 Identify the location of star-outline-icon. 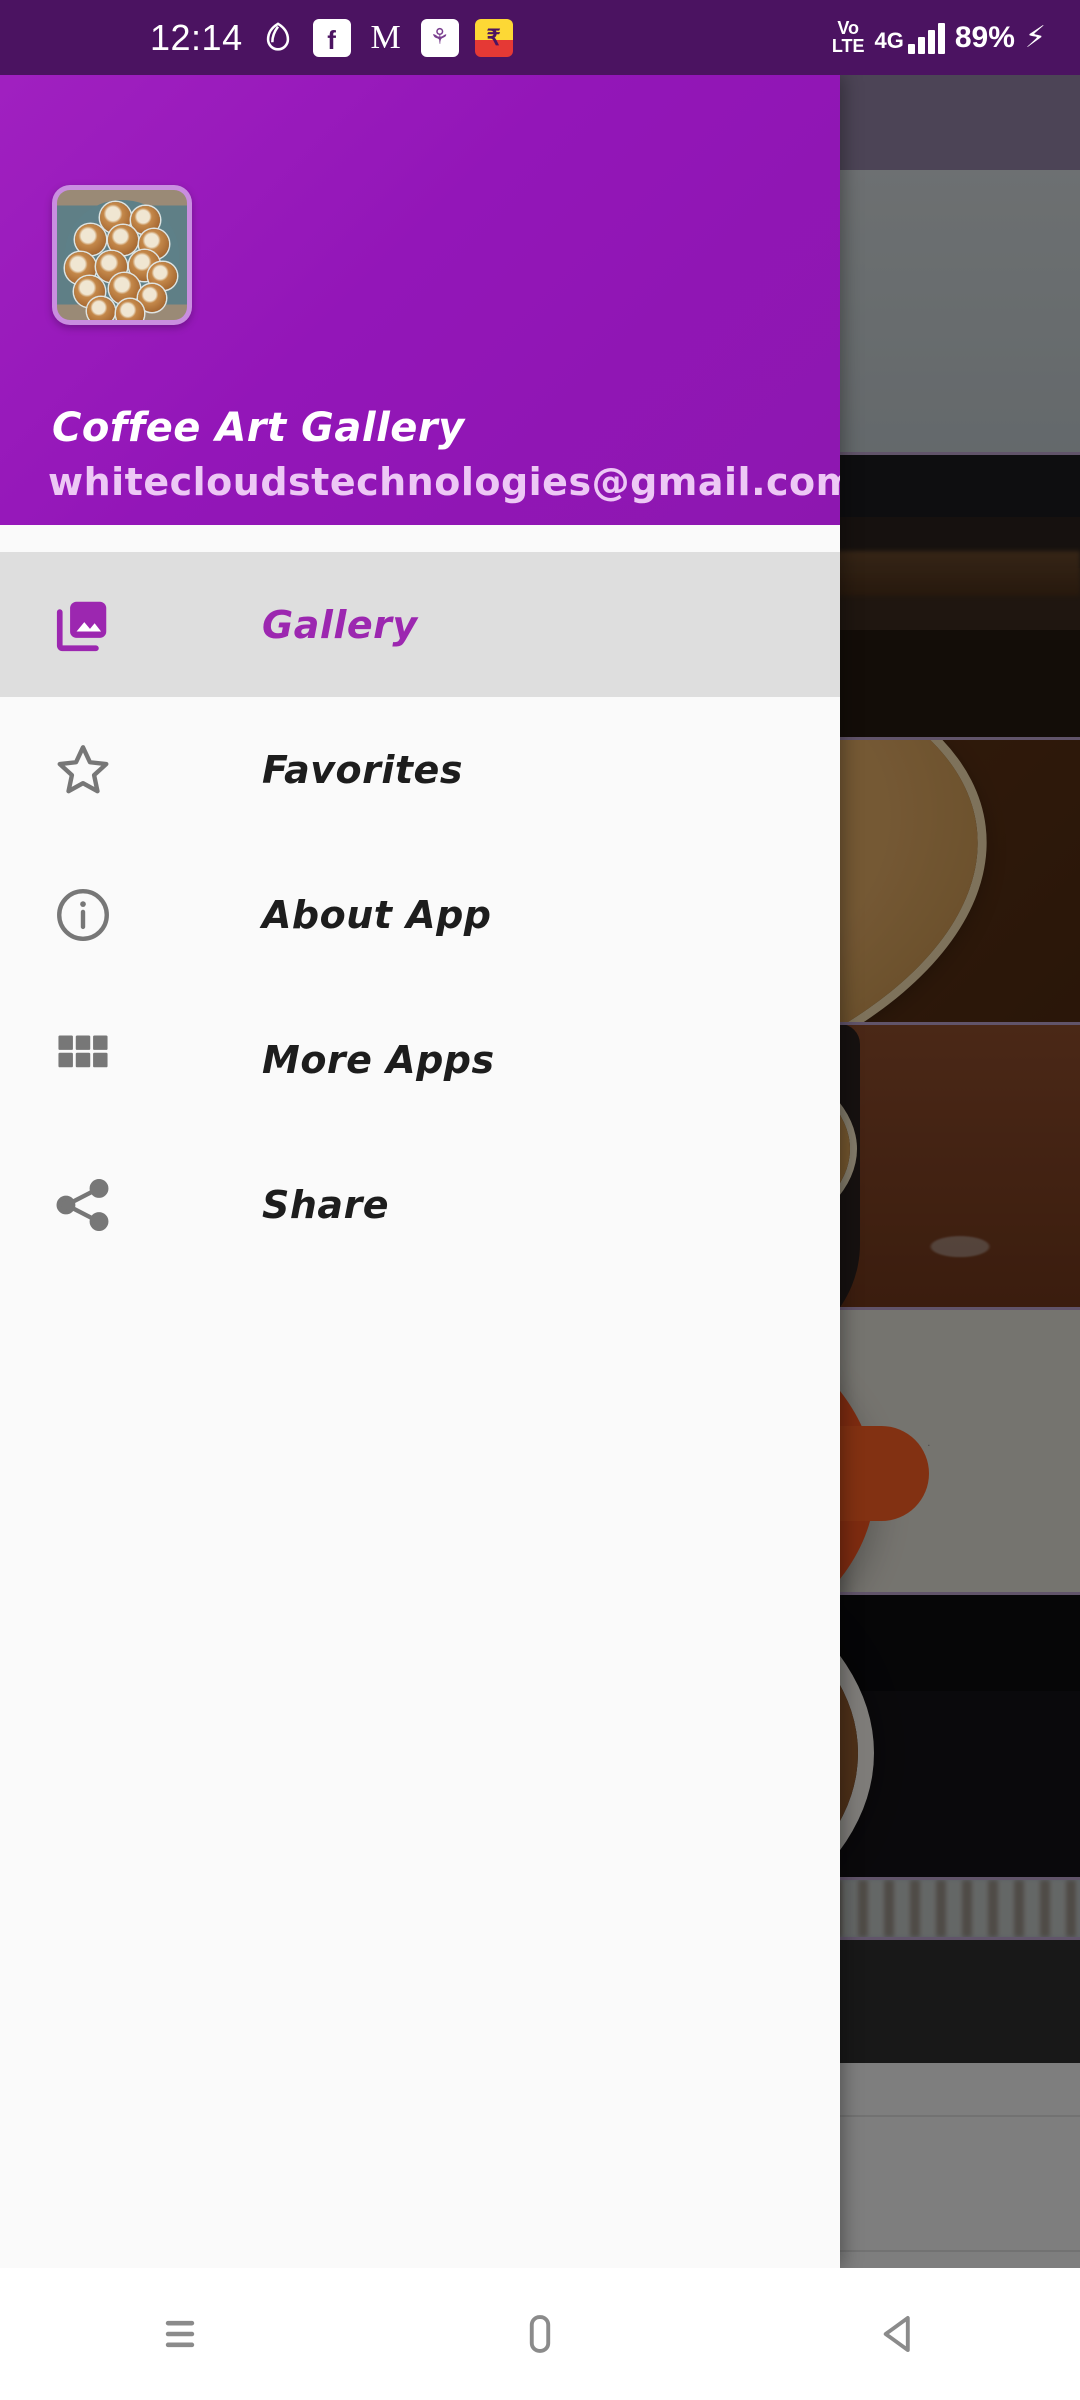
(98, 770).